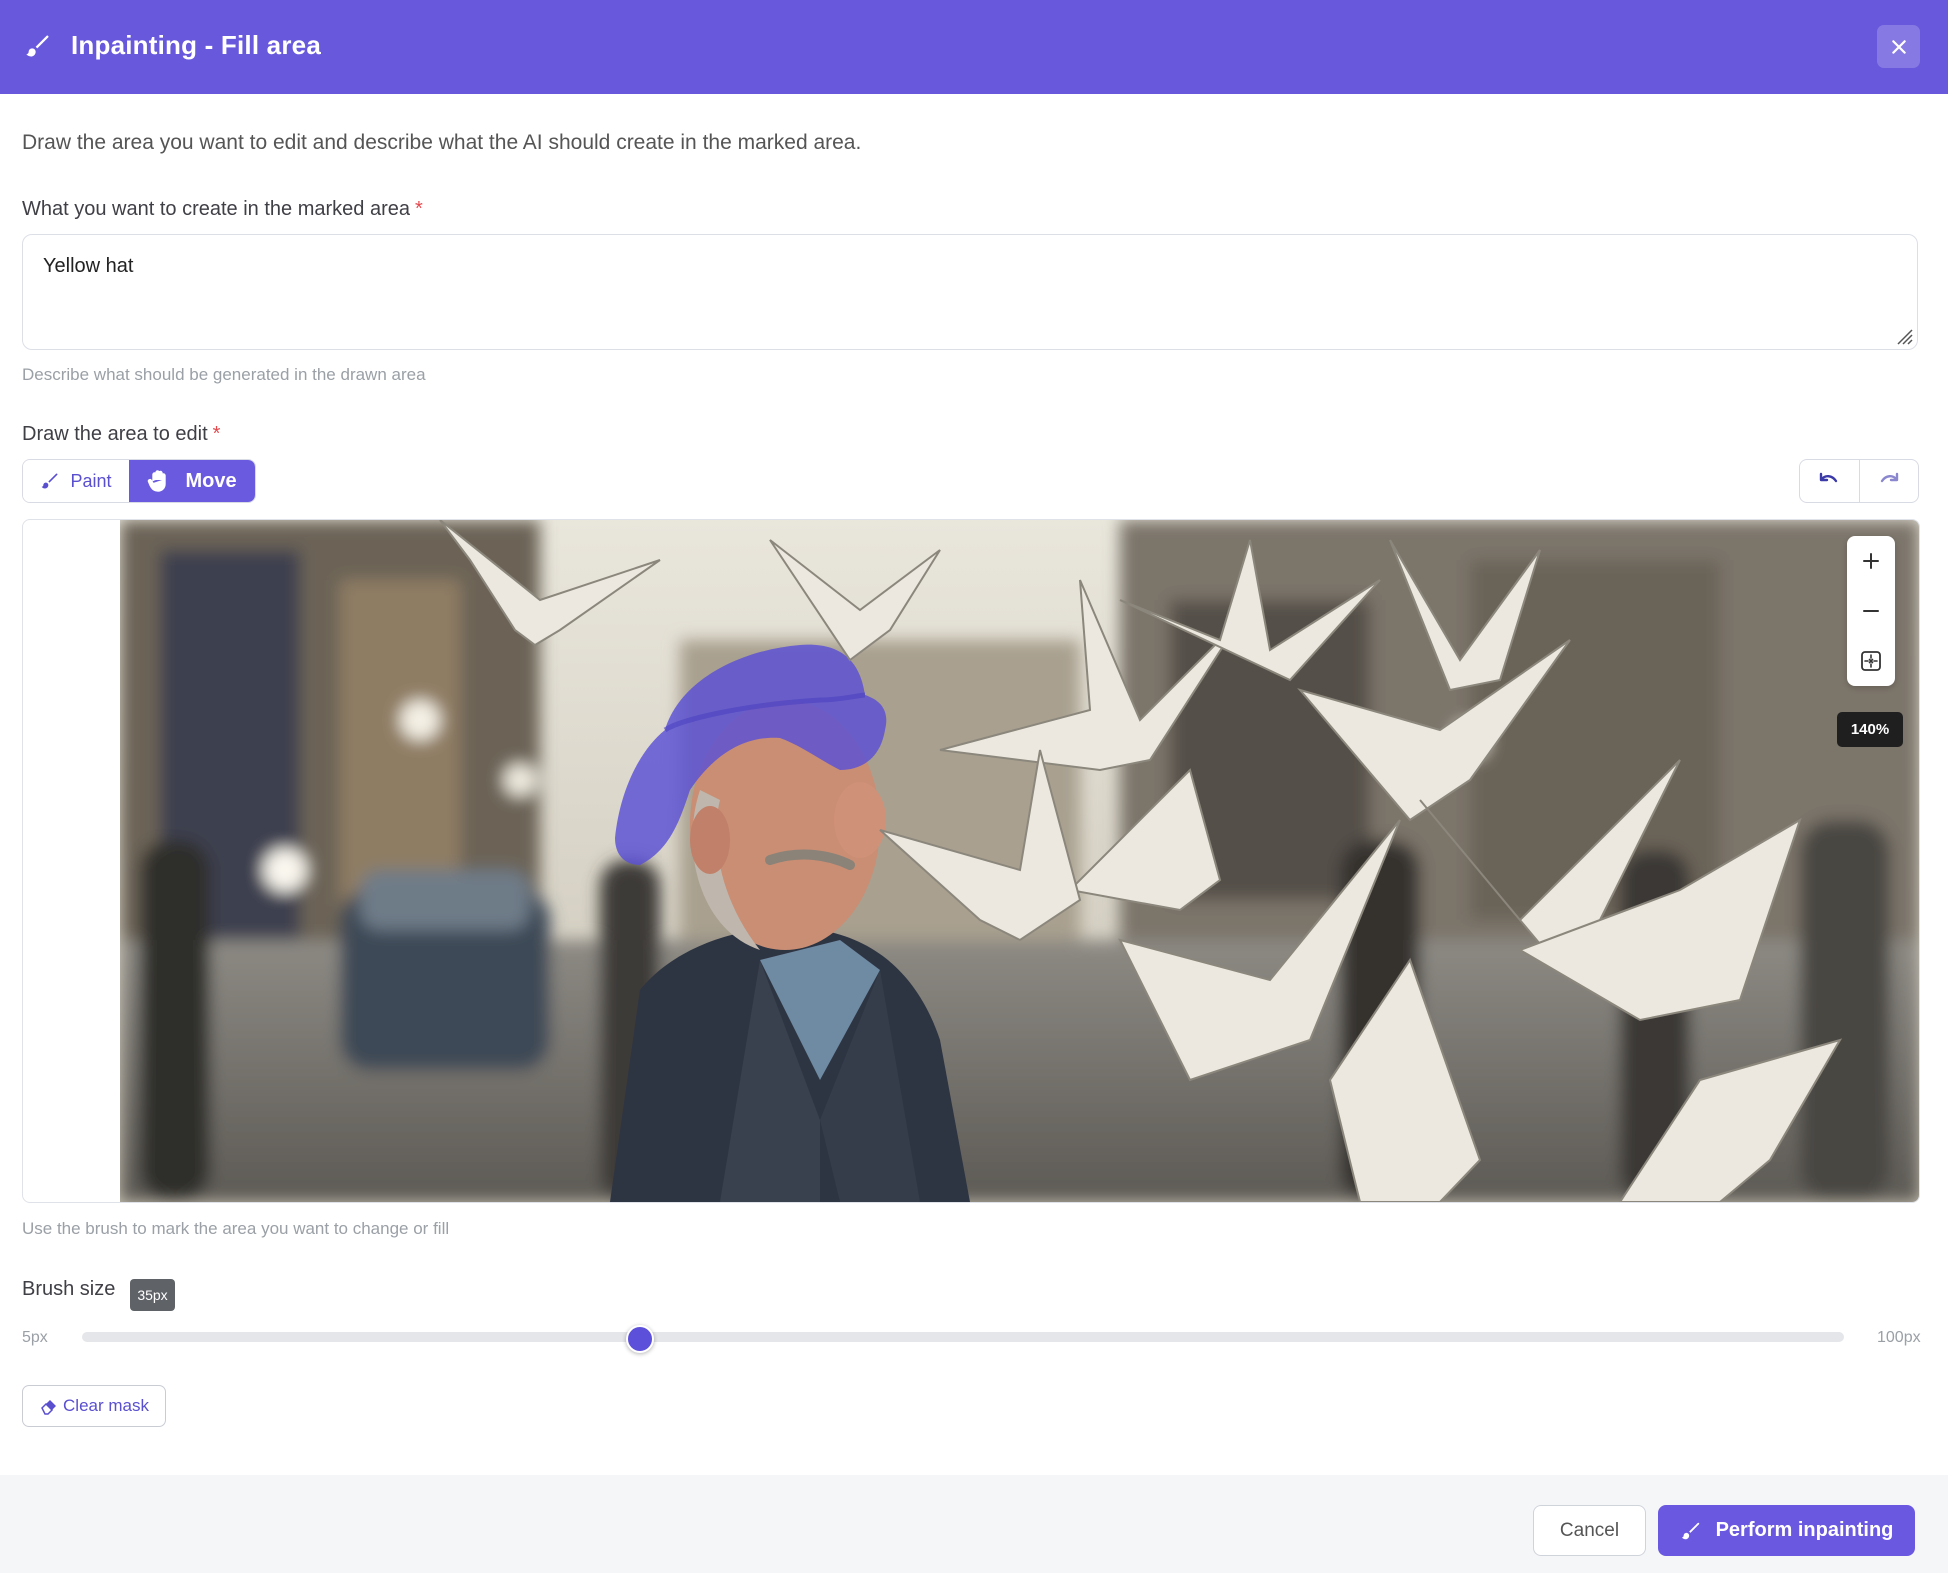 The image size is (1948, 1573). I want to click on paint-mode-button: Paint, so click(76, 481).